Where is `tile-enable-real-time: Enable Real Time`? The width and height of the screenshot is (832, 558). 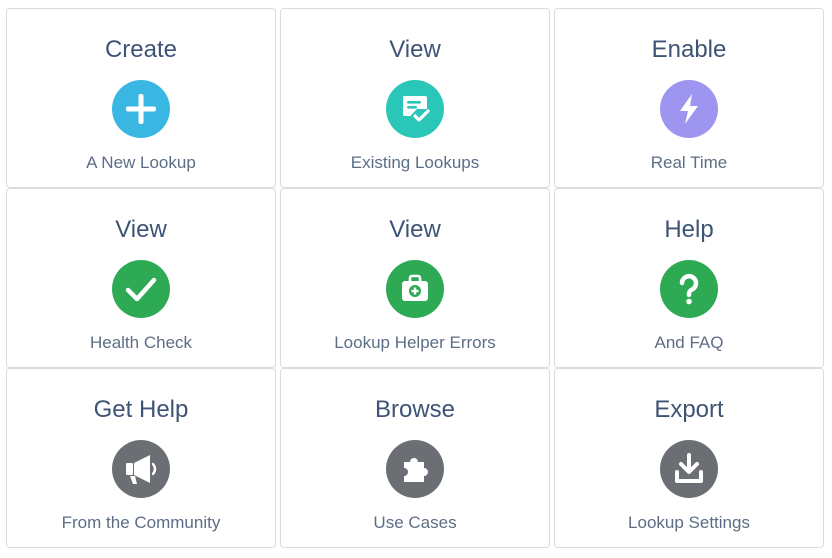
tile-enable-real-time: Enable Real Time is located at coordinates (689, 98).